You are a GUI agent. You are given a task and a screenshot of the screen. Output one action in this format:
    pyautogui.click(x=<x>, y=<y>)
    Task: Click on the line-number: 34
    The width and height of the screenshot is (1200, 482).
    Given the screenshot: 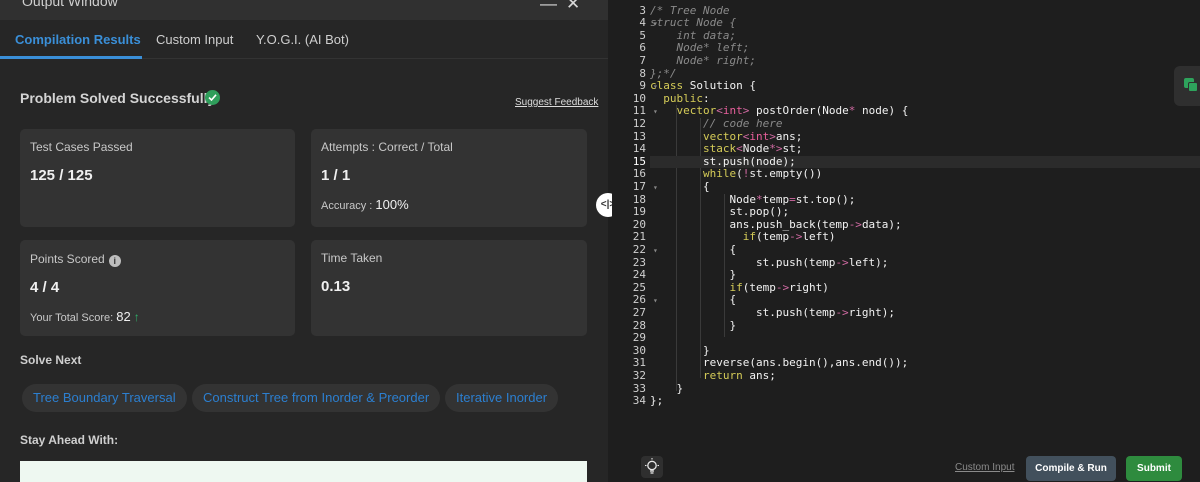 What is the action you would take?
    pyautogui.click(x=639, y=401)
    